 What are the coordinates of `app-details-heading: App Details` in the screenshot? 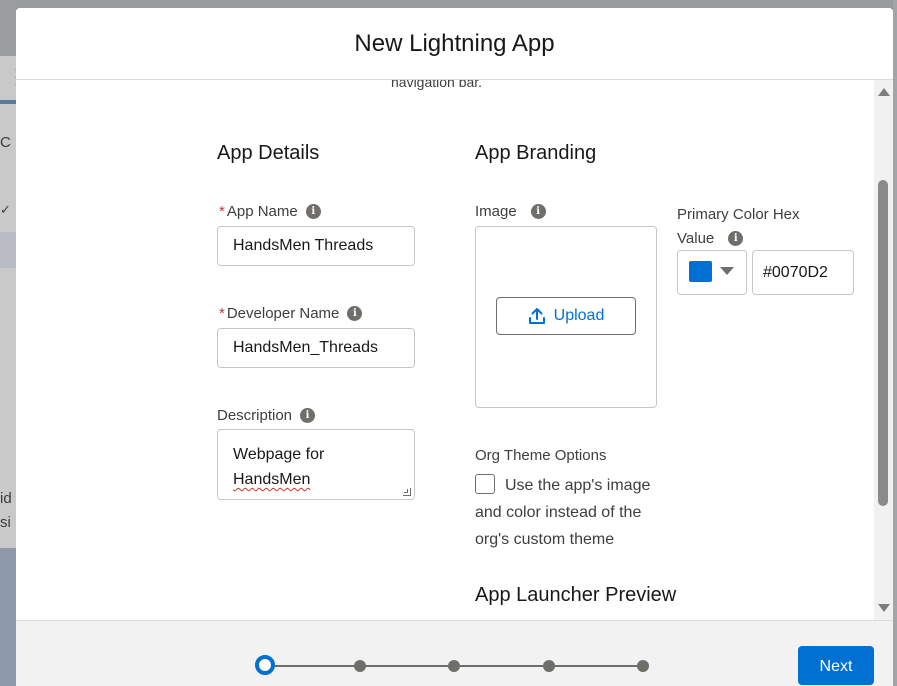 It's located at (268, 153).